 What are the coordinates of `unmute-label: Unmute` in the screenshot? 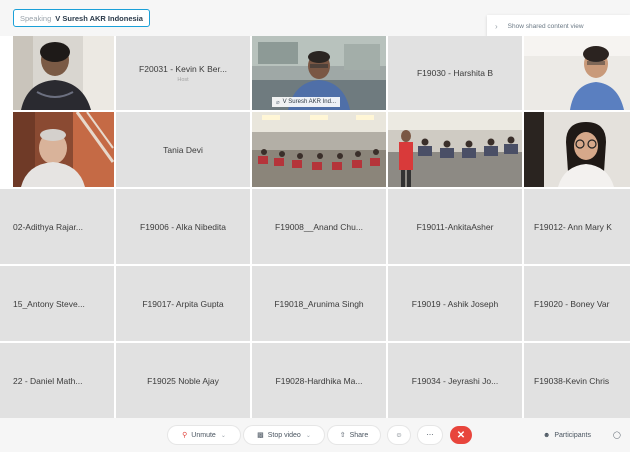 It's located at (203, 435).